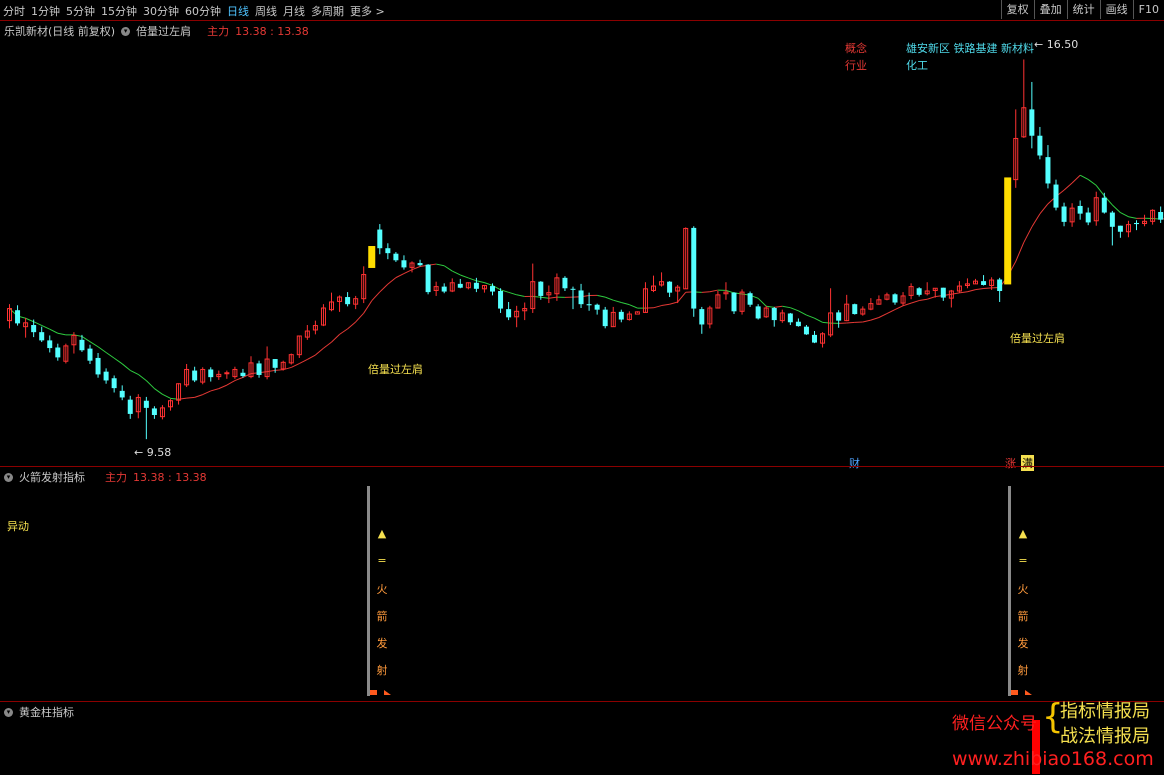 The height and width of the screenshot is (775, 1164). Describe the element at coordinates (368, 591) in the screenshot. I see `rocket-bar` at that location.